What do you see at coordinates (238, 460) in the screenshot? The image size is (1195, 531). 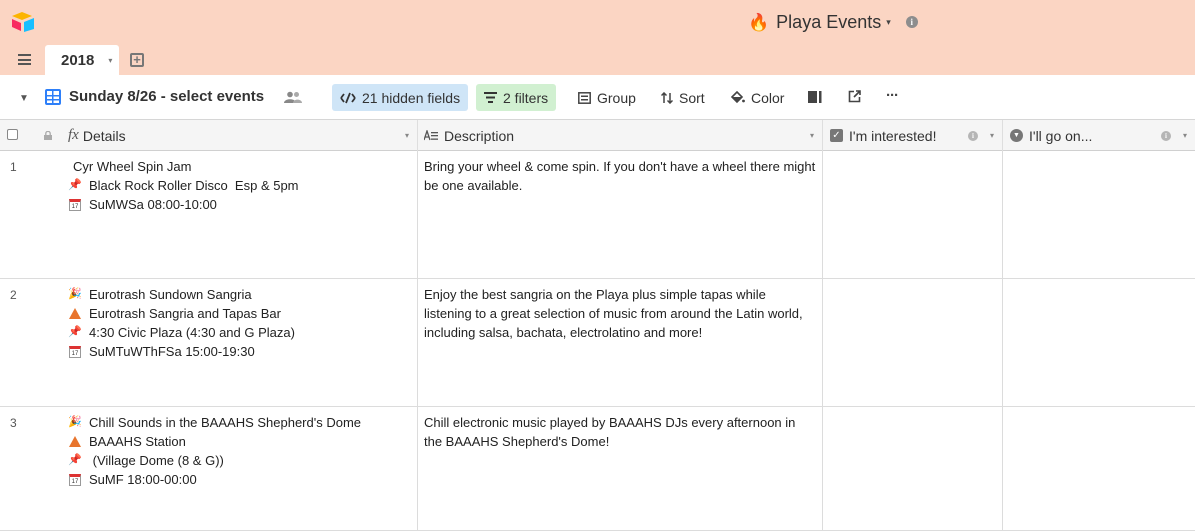 I see `details-line: 📌 (Village Dome (8 & G))` at bounding box center [238, 460].